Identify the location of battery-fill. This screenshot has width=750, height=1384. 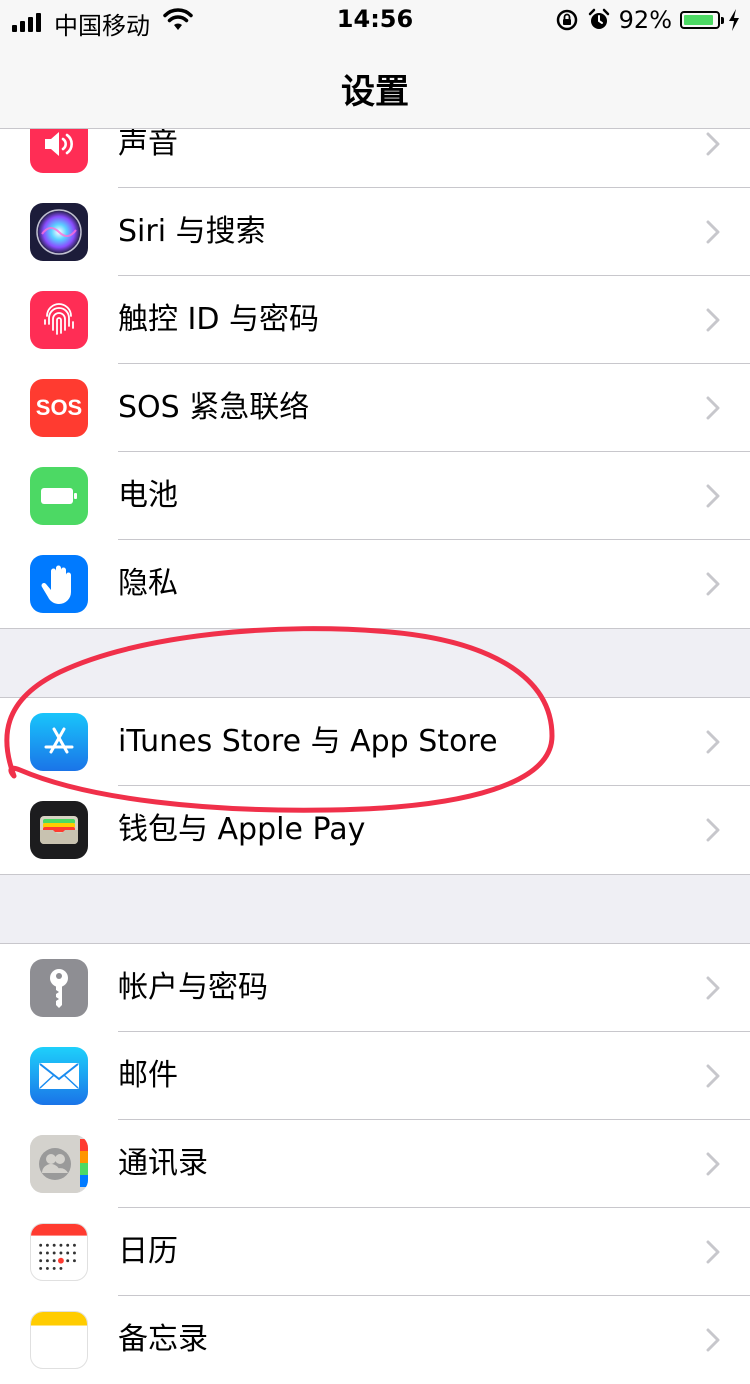
(699, 20).